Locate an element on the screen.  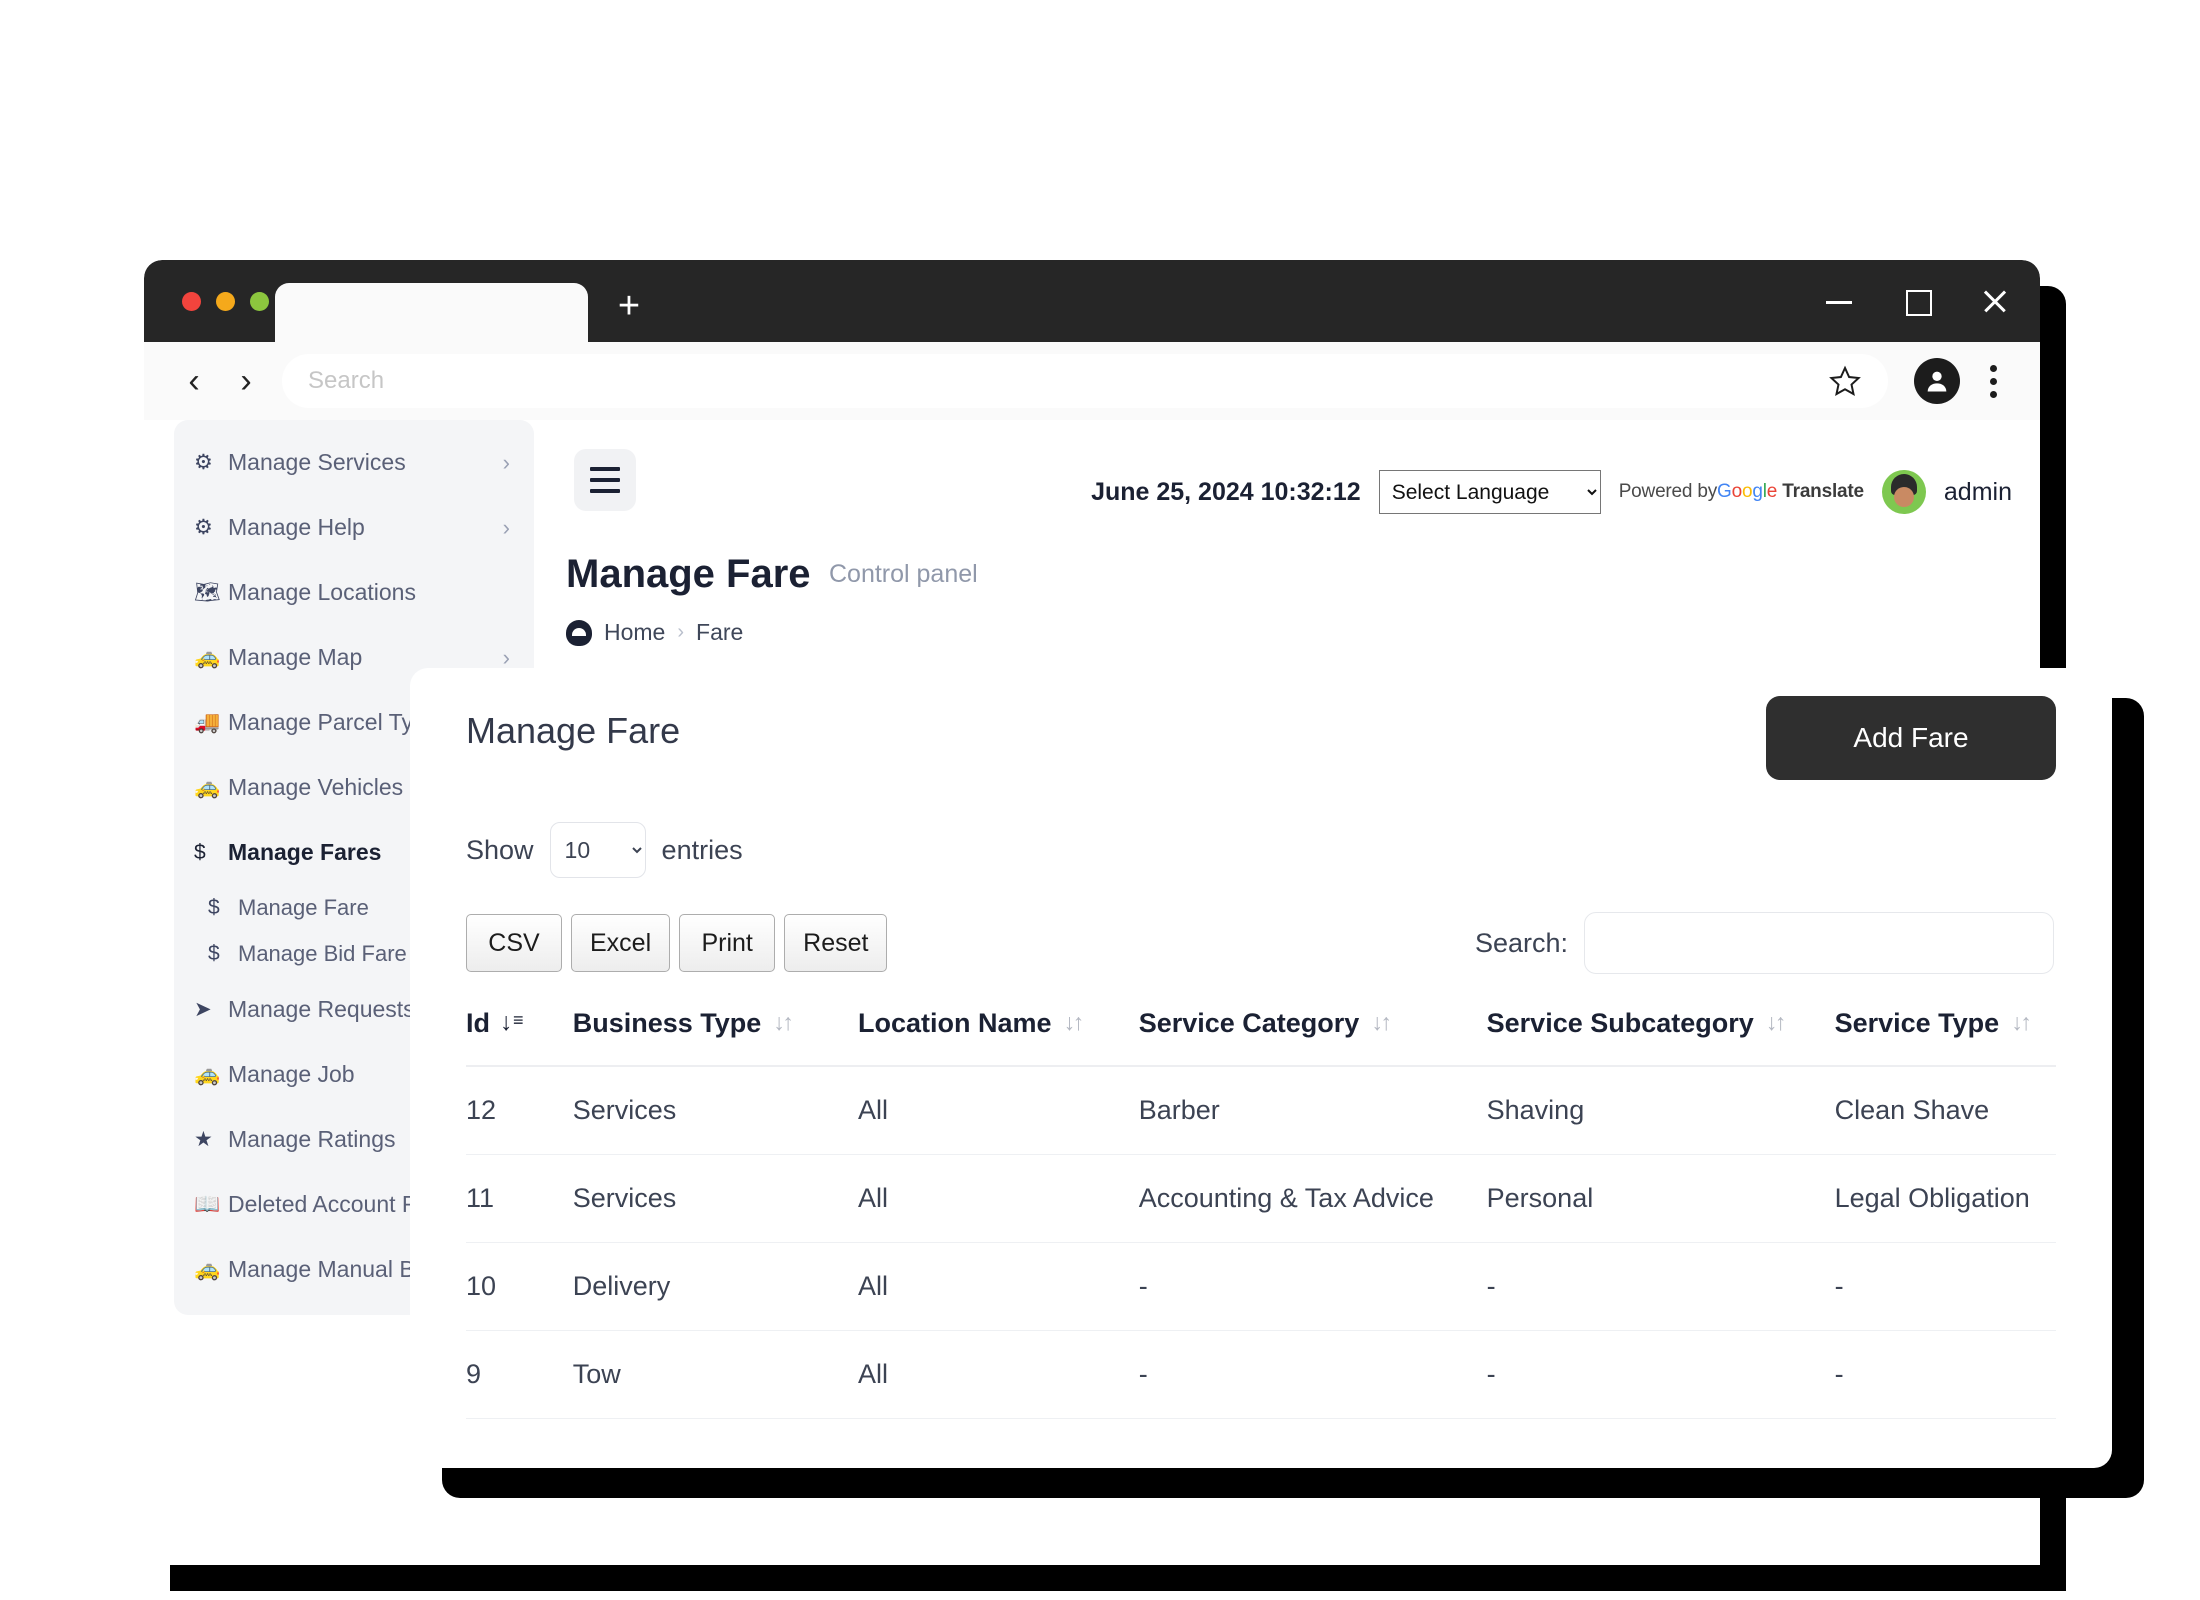
breadcrumb-item-fare: Fare is located at coordinates (720, 632).